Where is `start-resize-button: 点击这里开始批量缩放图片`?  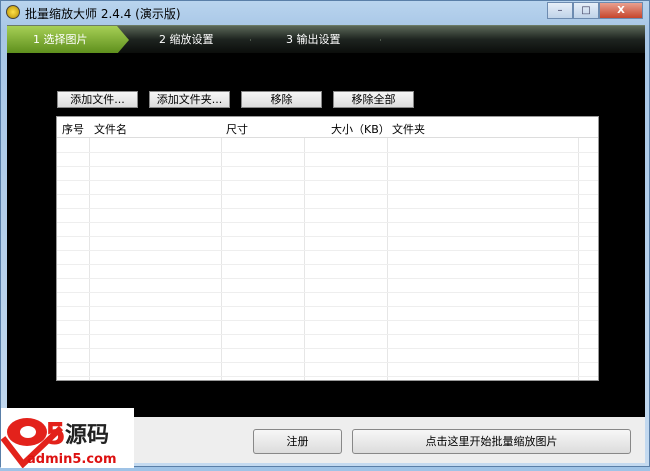 start-resize-button: 点击这里开始批量缩放图片 is located at coordinates (491, 441).